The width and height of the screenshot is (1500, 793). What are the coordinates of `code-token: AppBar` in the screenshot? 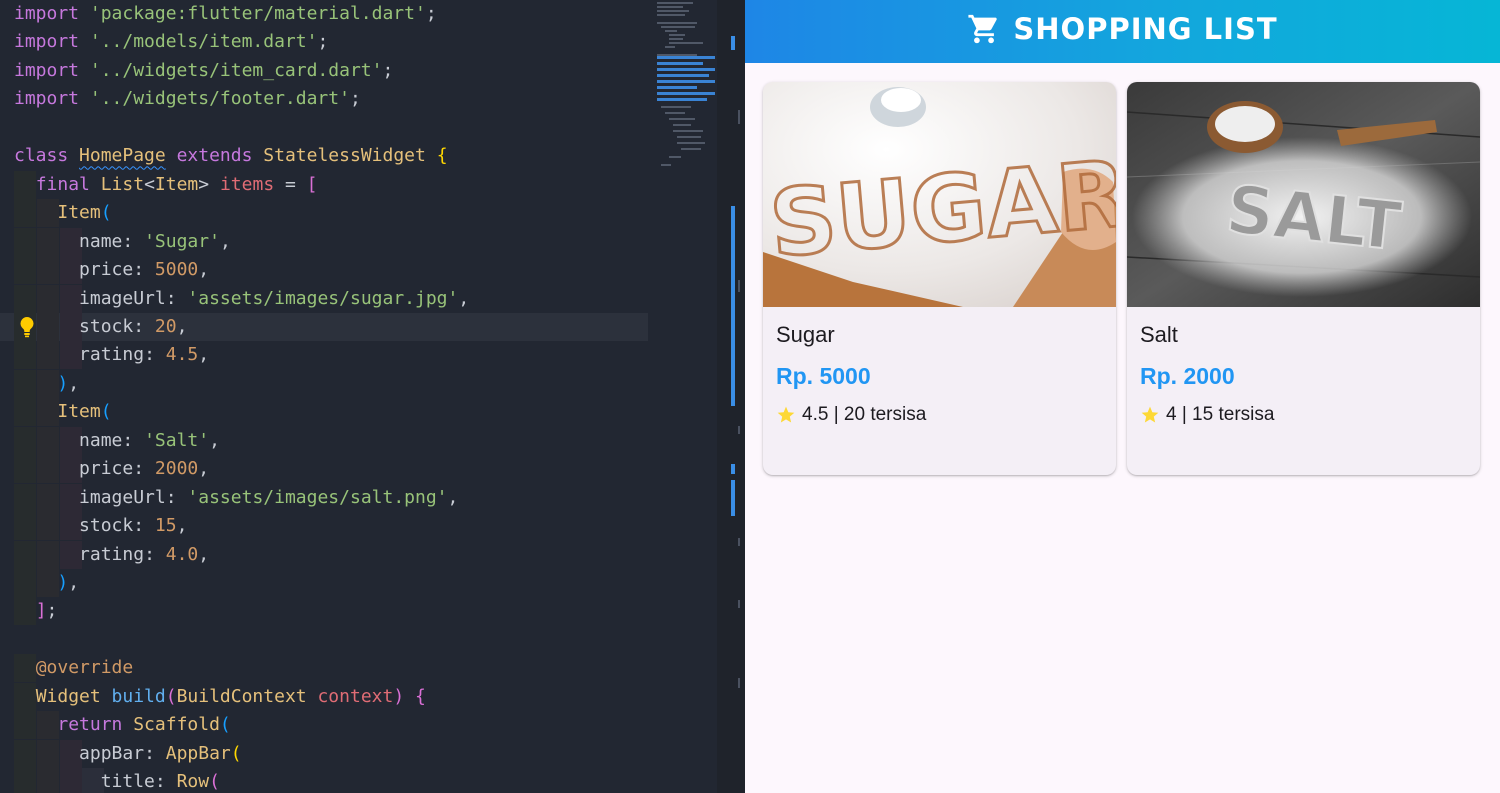 It's located at (198, 753).